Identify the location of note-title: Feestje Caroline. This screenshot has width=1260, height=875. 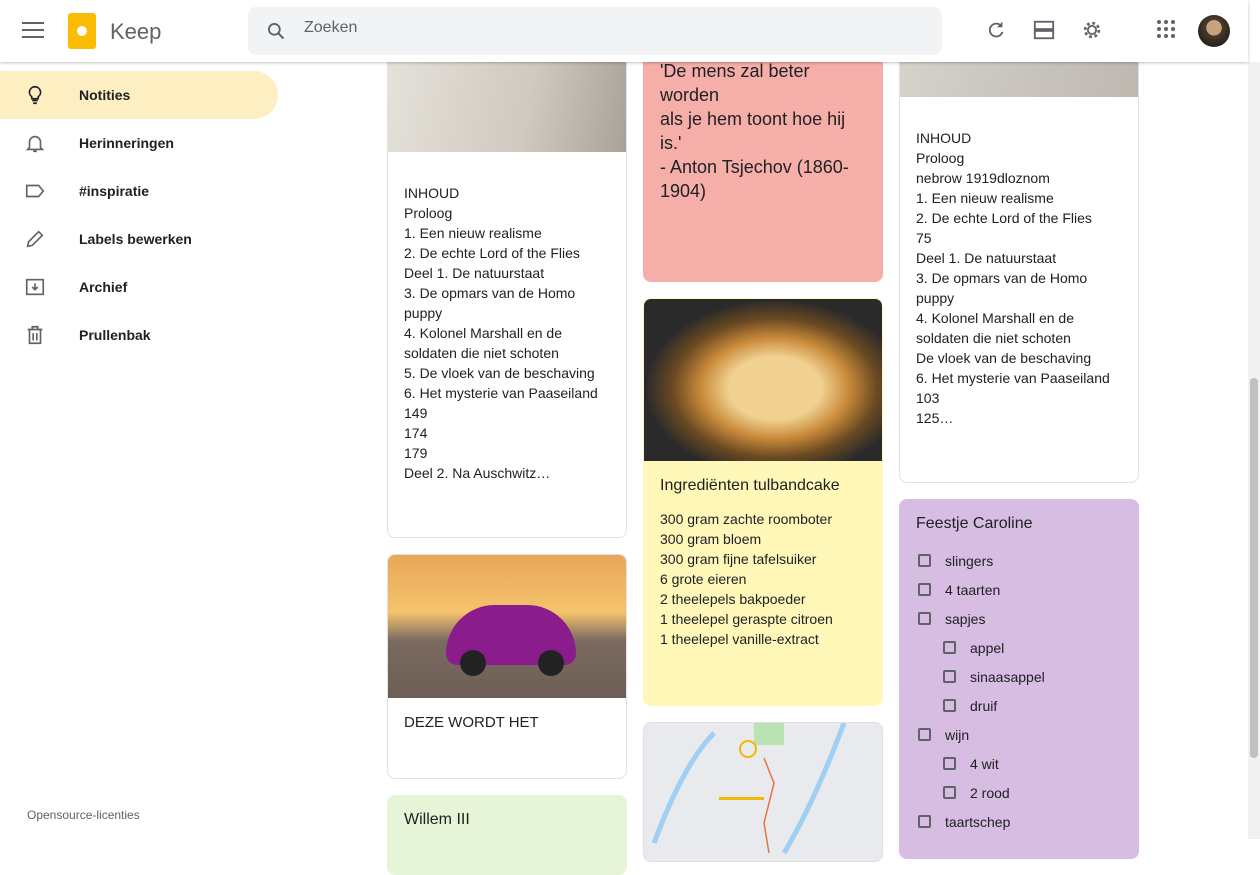
(974, 523).